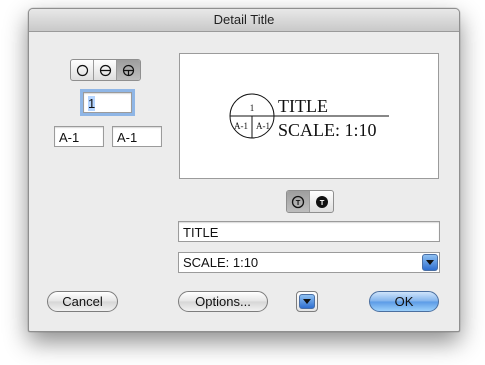 The width and height of the screenshot is (485, 365). Describe the element at coordinates (221, 262) in the screenshot. I see `scale-select-value: SCALE: 1:10` at that location.